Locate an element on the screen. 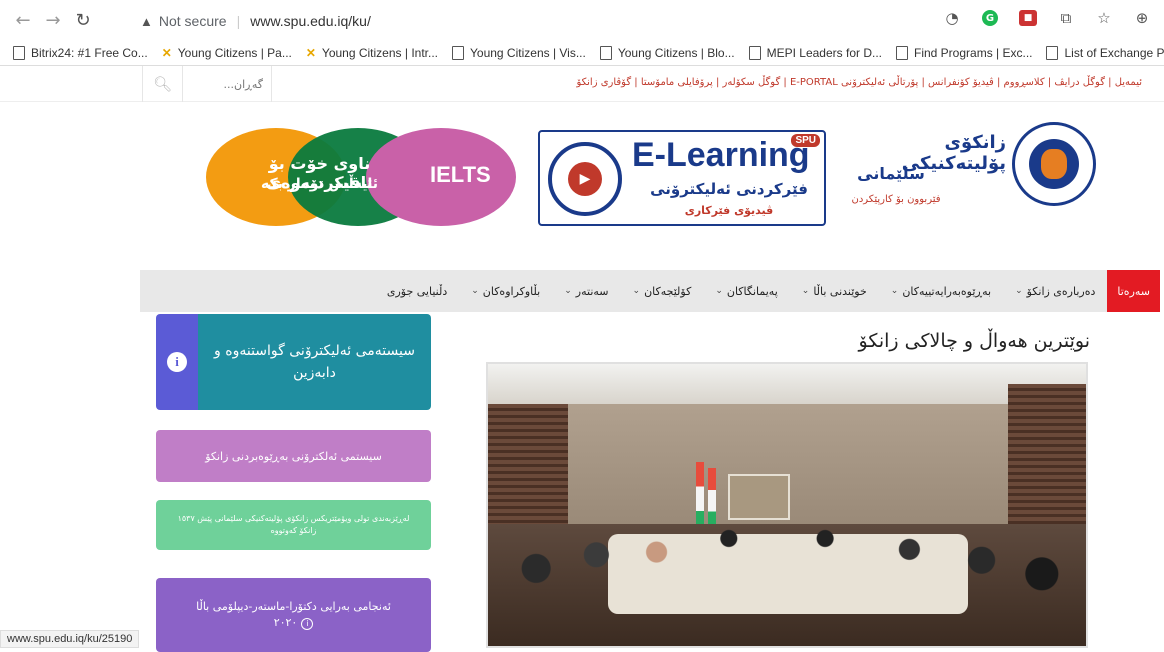 The width and height of the screenshot is (1164, 652). status-bar-url: www.spu.edu.iq/ku/25190 is located at coordinates (70, 639).